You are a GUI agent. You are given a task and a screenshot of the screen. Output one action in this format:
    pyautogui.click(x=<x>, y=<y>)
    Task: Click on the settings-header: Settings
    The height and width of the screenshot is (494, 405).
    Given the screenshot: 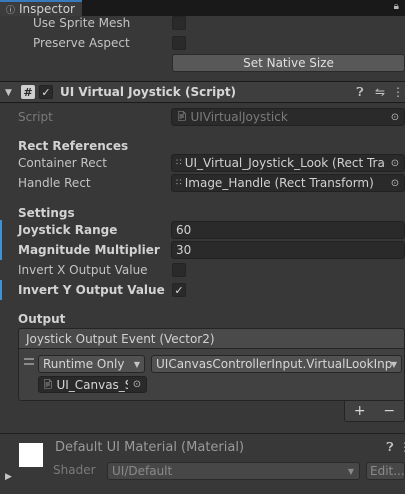 What is the action you would take?
    pyautogui.click(x=46, y=213)
    